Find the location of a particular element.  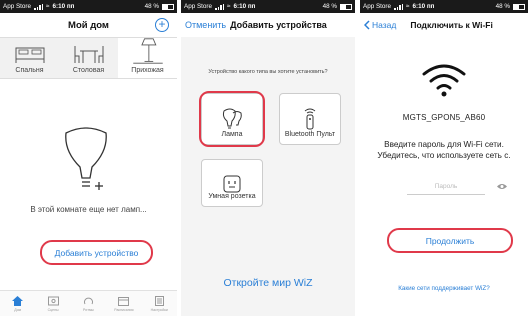

add-device-label: Добавить устройство is located at coordinates (96, 252).